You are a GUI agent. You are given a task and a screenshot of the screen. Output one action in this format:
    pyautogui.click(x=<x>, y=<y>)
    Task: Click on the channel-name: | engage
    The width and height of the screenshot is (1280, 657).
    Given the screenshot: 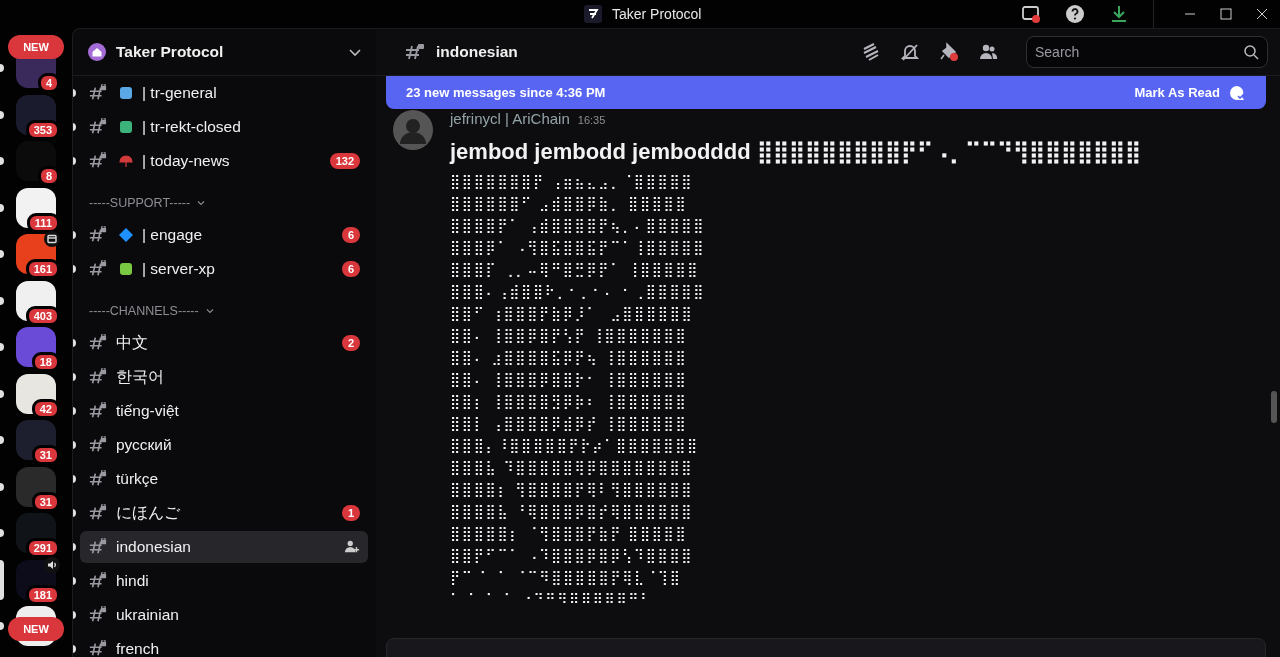 What is the action you would take?
    pyautogui.click(x=172, y=235)
    